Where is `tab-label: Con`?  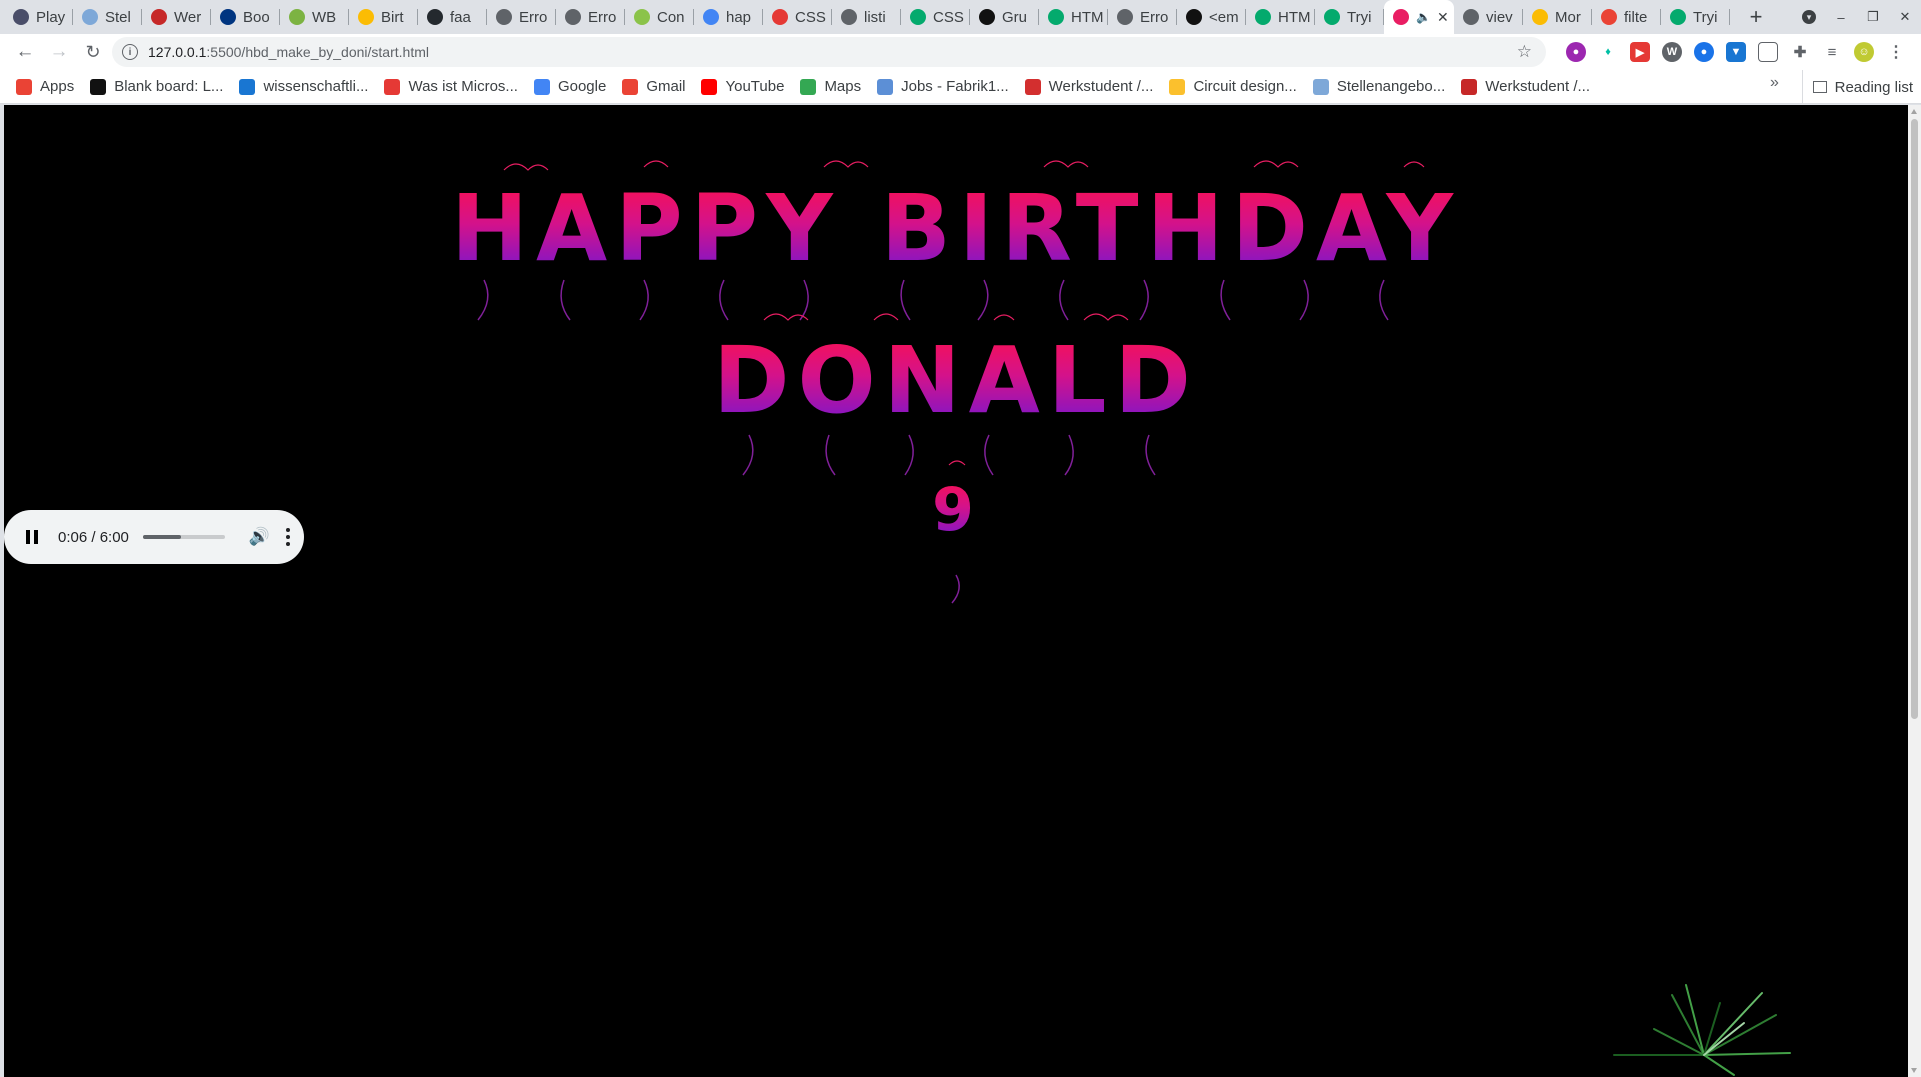
tab-label: Con is located at coordinates (671, 17).